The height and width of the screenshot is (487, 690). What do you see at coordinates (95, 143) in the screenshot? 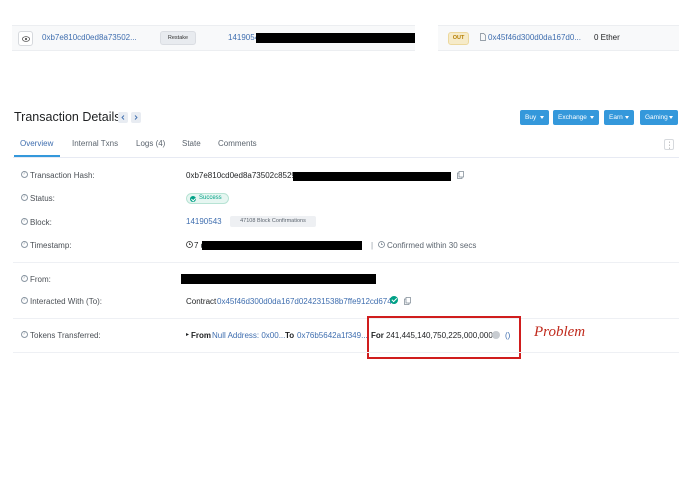
I see `tab-internal-txns: Internal Txns` at bounding box center [95, 143].